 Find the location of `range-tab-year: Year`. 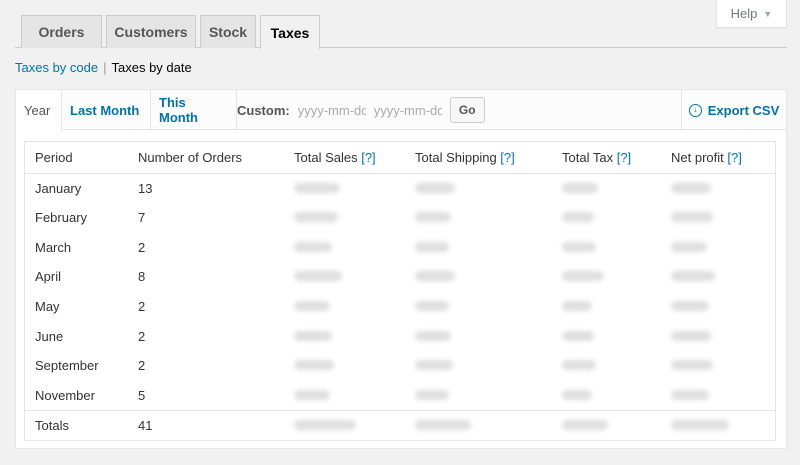

range-tab-year: Year is located at coordinates (39, 110).